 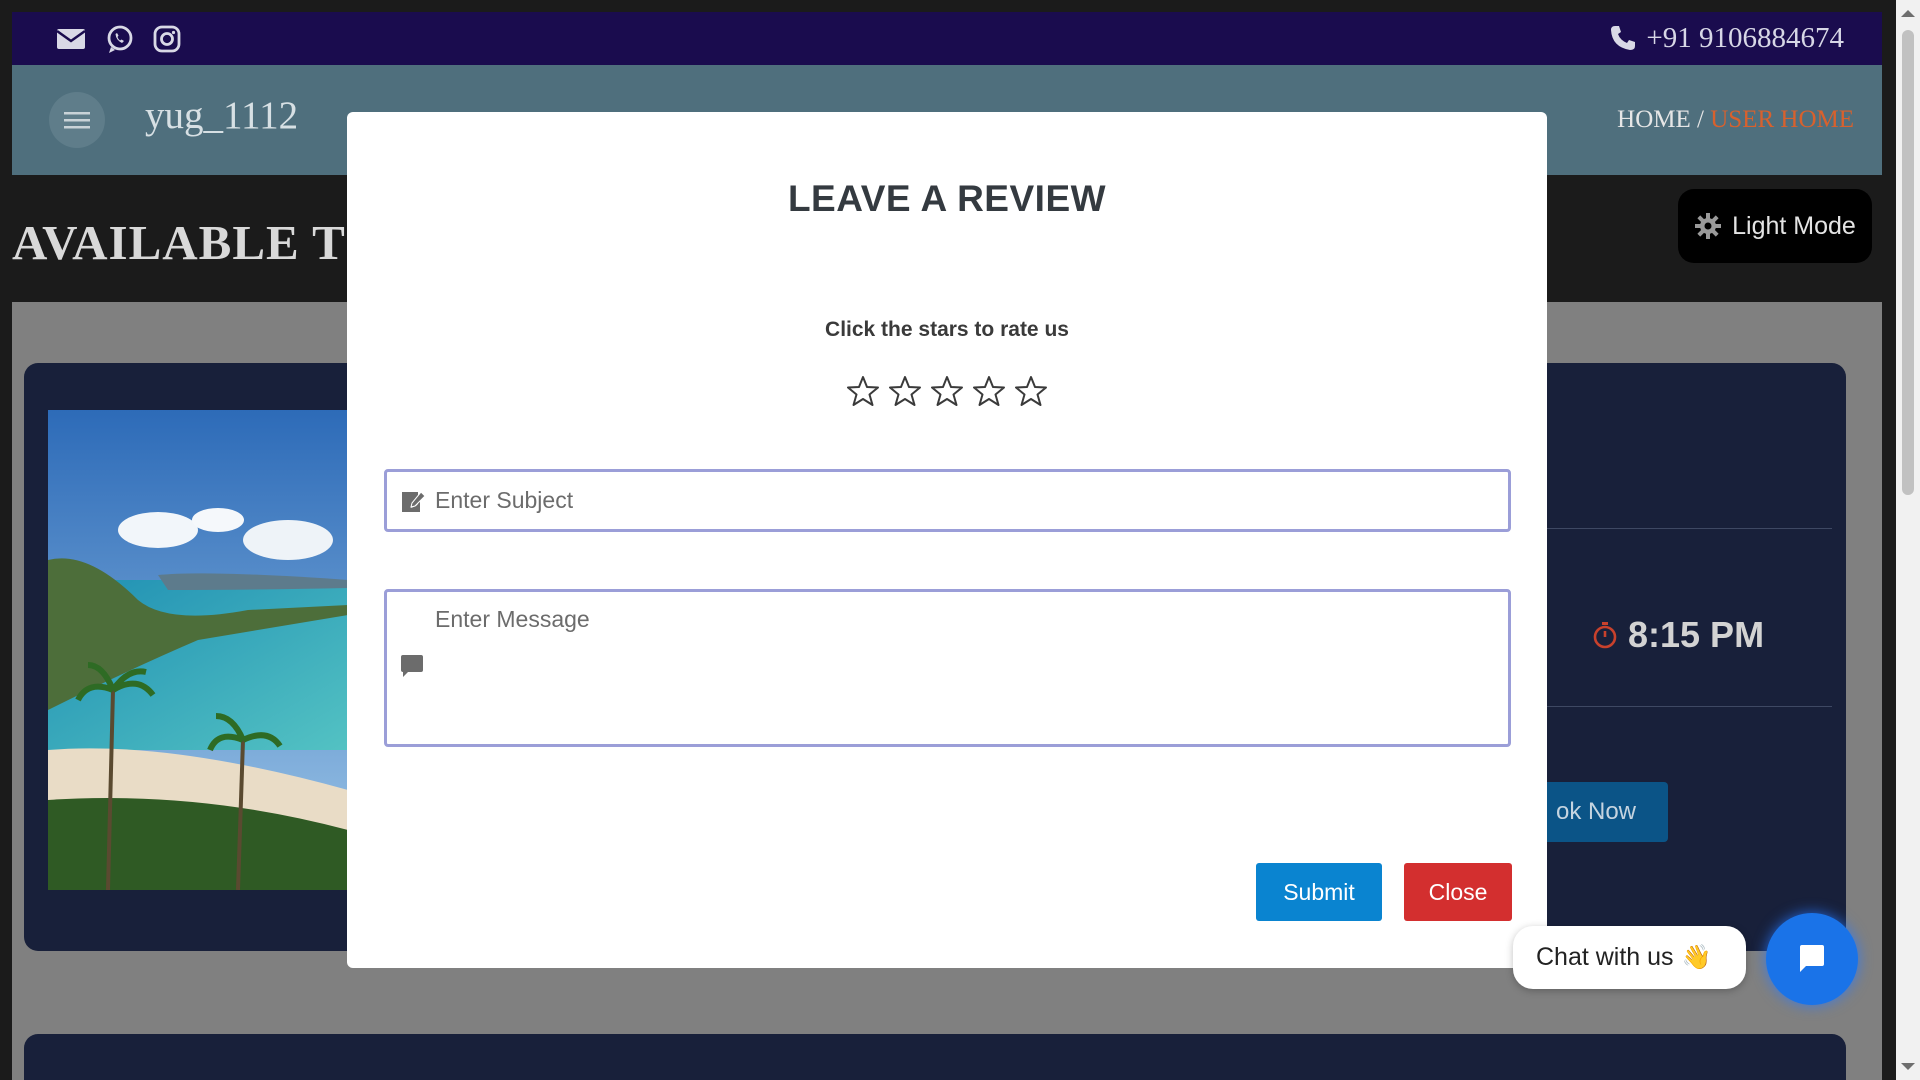 What do you see at coordinates (412, 666) in the screenshot?
I see `comment-icon` at bounding box center [412, 666].